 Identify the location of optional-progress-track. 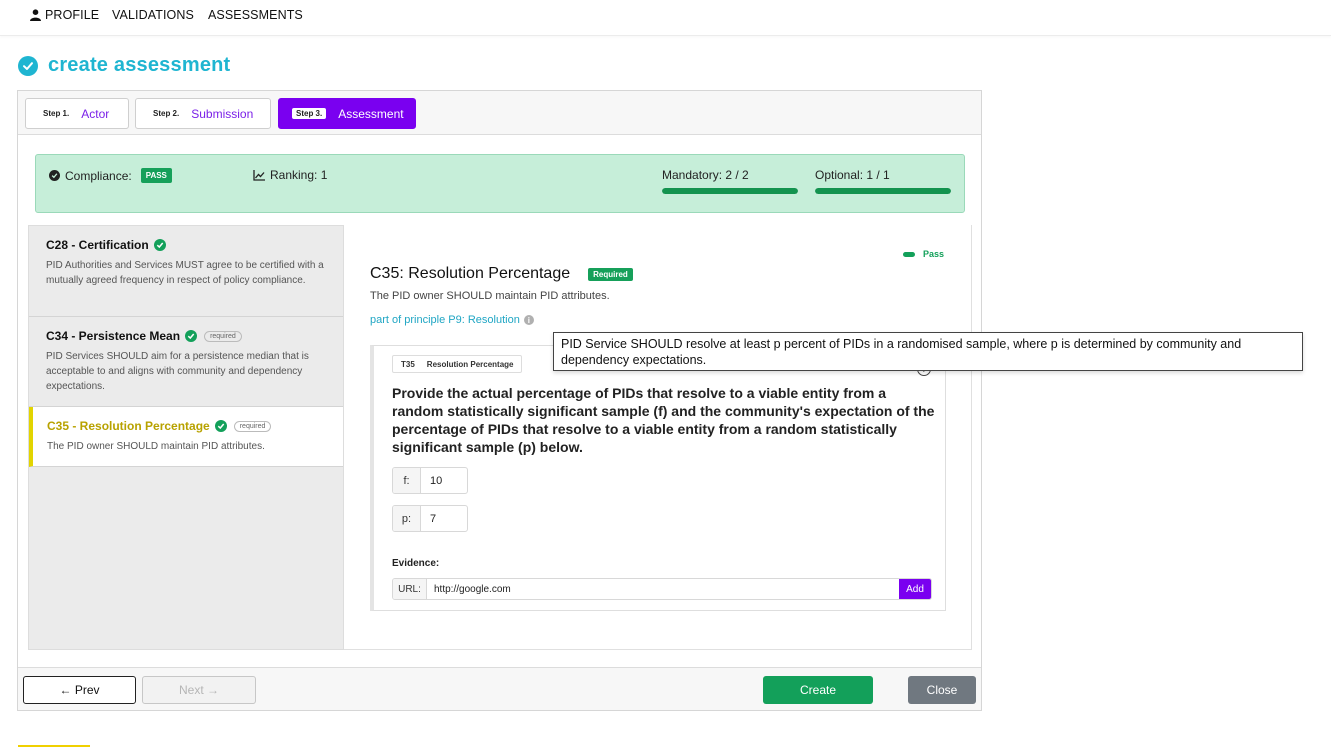
(883, 191).